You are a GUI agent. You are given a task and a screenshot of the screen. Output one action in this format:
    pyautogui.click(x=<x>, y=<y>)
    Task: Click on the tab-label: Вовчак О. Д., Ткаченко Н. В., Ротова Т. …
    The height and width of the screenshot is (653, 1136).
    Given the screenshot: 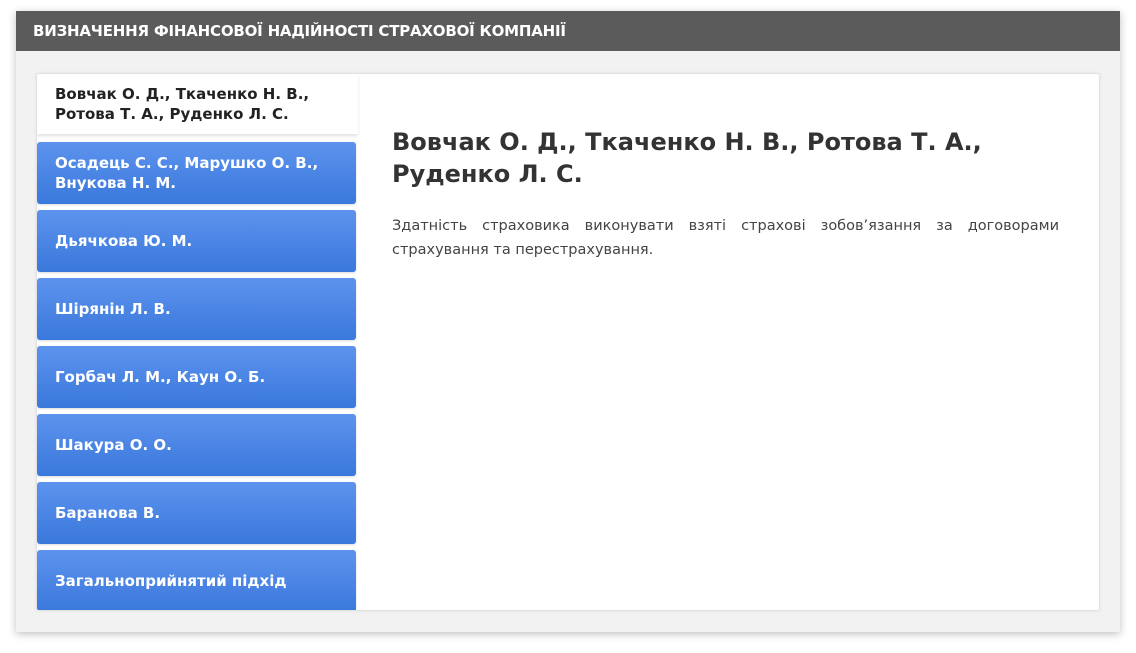 What is the action you would take?
    pyautogui.click(x=182, y=104)
    